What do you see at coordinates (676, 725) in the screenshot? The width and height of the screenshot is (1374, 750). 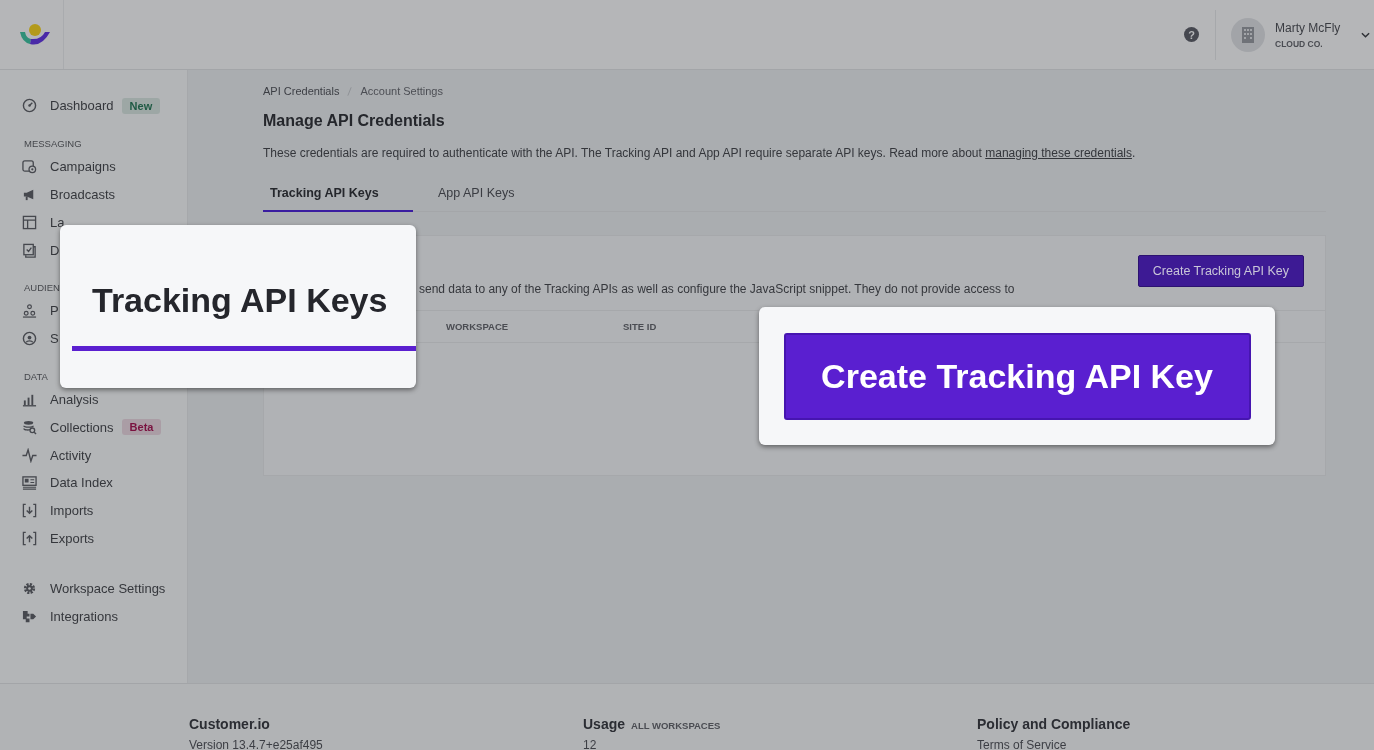 I see `footer-subheading: ALL WORKSPACES` at bounding box center [676, 725].